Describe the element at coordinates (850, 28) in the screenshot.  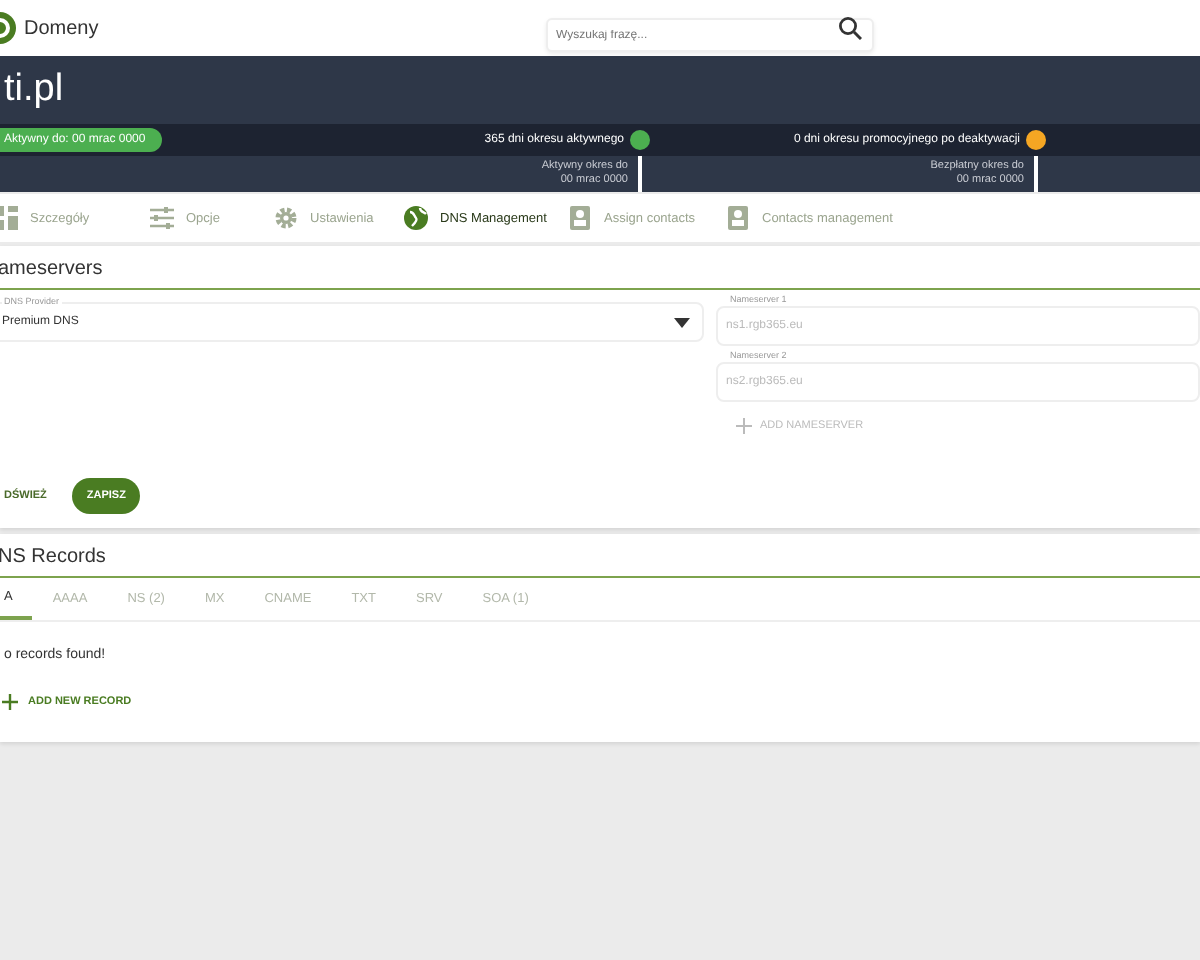
I see `search-icon` at that location.